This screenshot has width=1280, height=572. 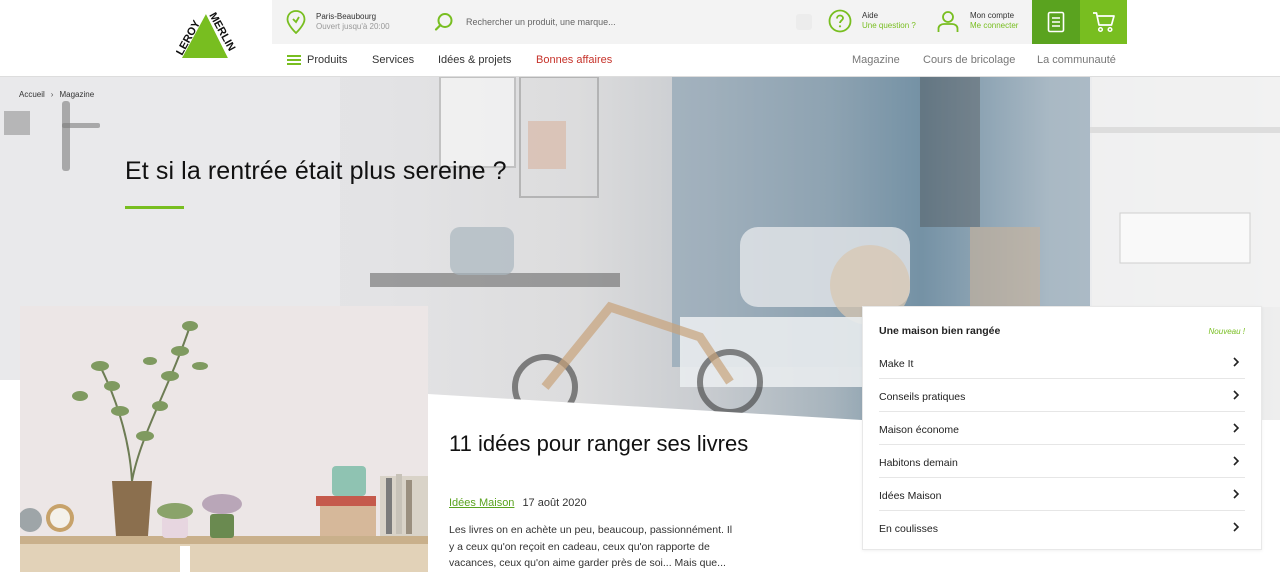 I want to click on plants-shelf-image, so click(x=224, y=439).